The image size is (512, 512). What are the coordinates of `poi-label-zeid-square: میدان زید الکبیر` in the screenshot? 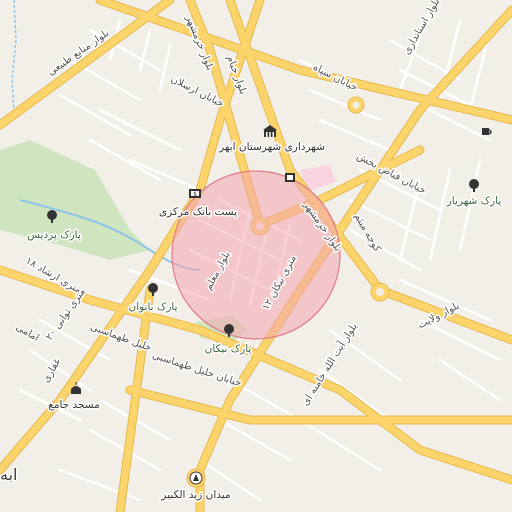 It's located at (195, 495).